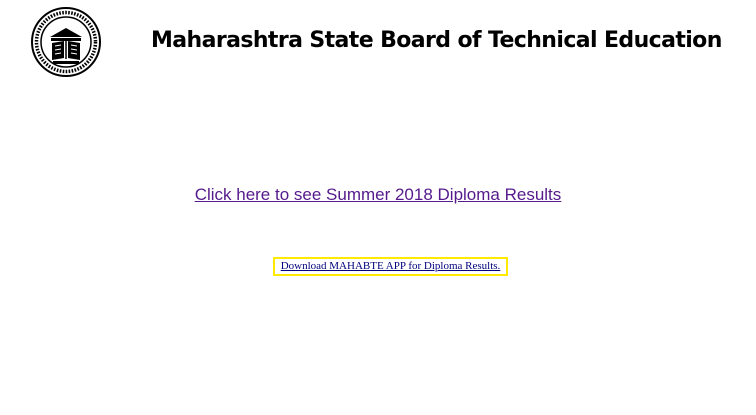 This screenshot has height=415, width=756. I want to click on msbte-seal-icon, so click(66, 42).